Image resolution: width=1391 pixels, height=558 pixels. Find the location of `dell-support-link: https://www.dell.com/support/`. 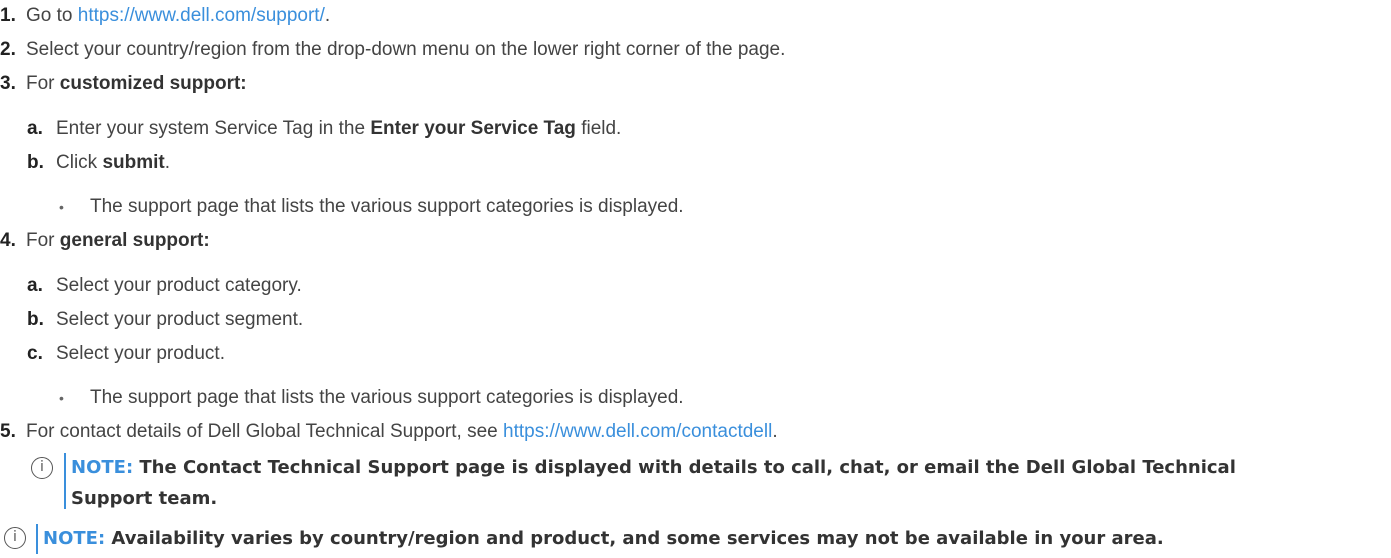

dell-support-link: https://www.dell.com/support/ is located at coordinates (201, 15).